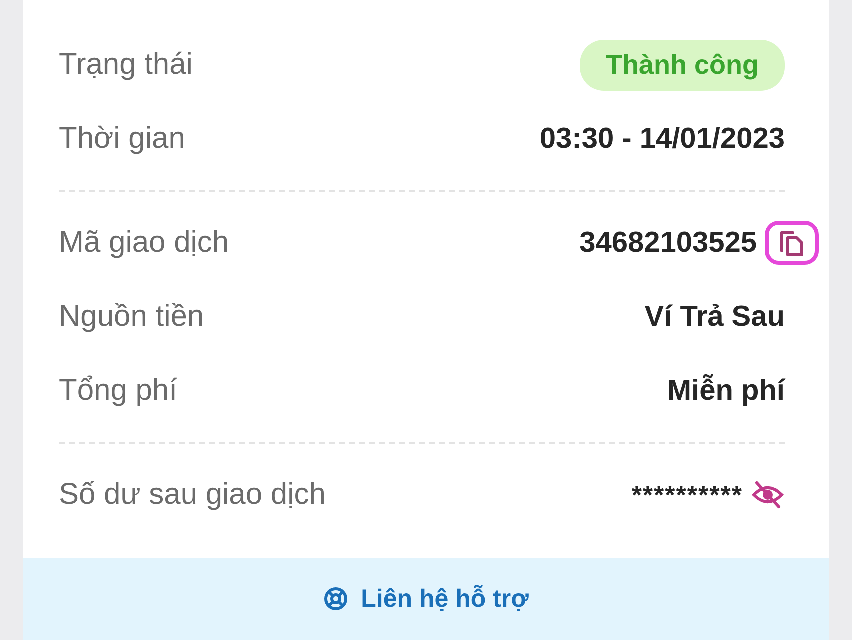  What do you see at coordinates (122, 139) in the screenshot?
I see `field-label: Thời gian` at bounding box center [122, 139].